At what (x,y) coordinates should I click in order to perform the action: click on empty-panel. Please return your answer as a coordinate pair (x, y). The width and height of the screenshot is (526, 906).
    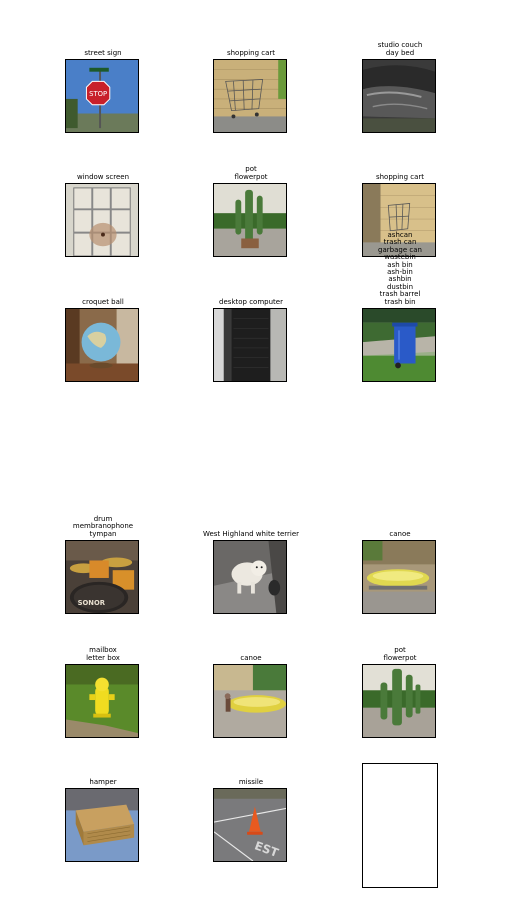
    Looking at the image, I should click on (400, 825).